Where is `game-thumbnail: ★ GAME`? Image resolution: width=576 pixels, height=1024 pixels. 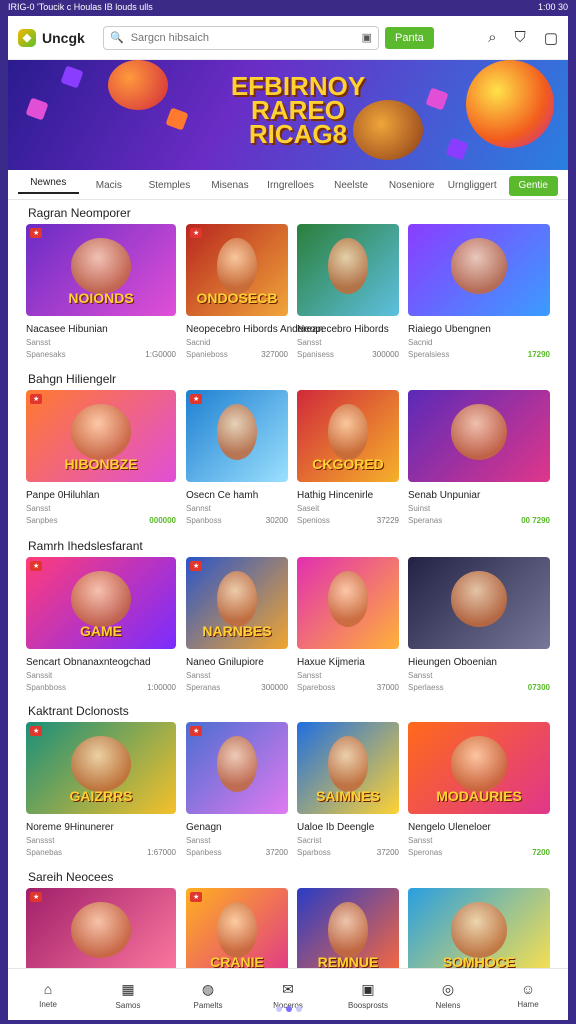
game-thumbnail: ★ GAME is located at coordinates (101, 603).